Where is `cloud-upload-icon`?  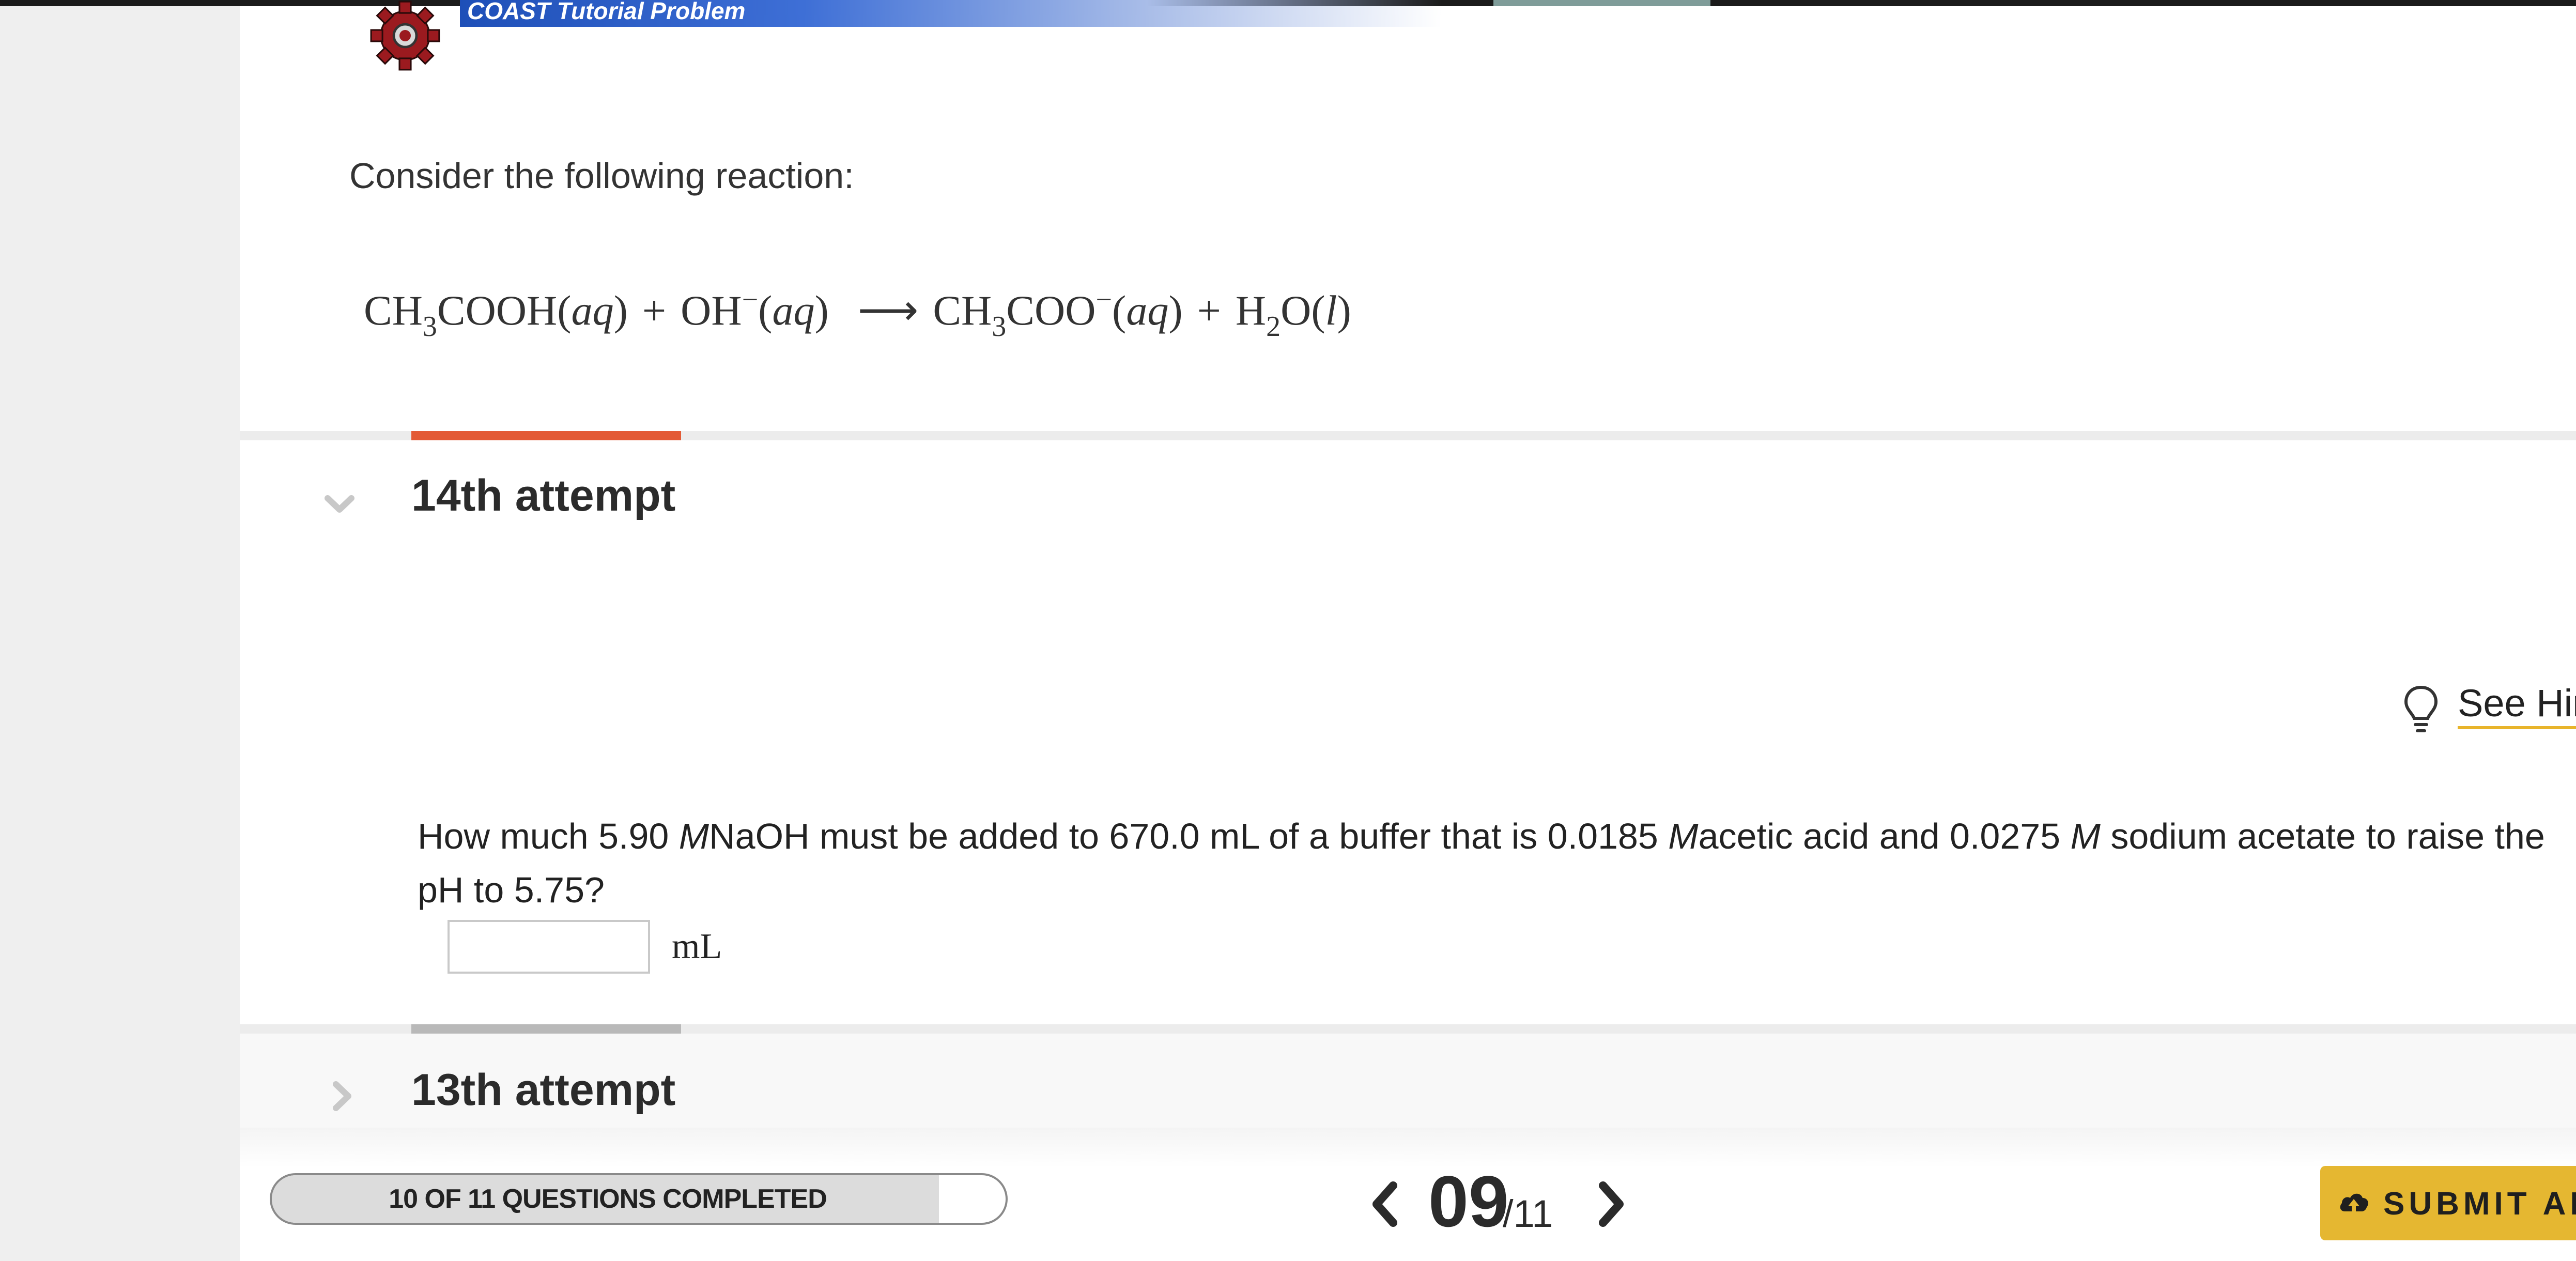
cloud-upload-icon is located at coordinates (2354, 1204).